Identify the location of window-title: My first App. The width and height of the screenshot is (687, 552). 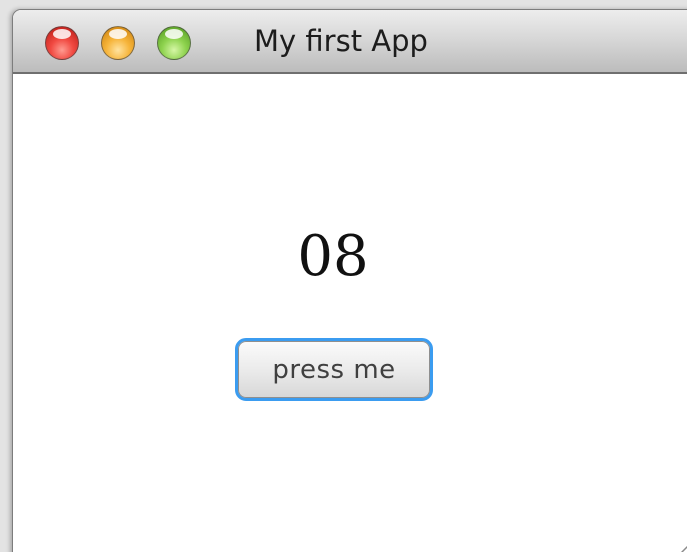
(341, 41).